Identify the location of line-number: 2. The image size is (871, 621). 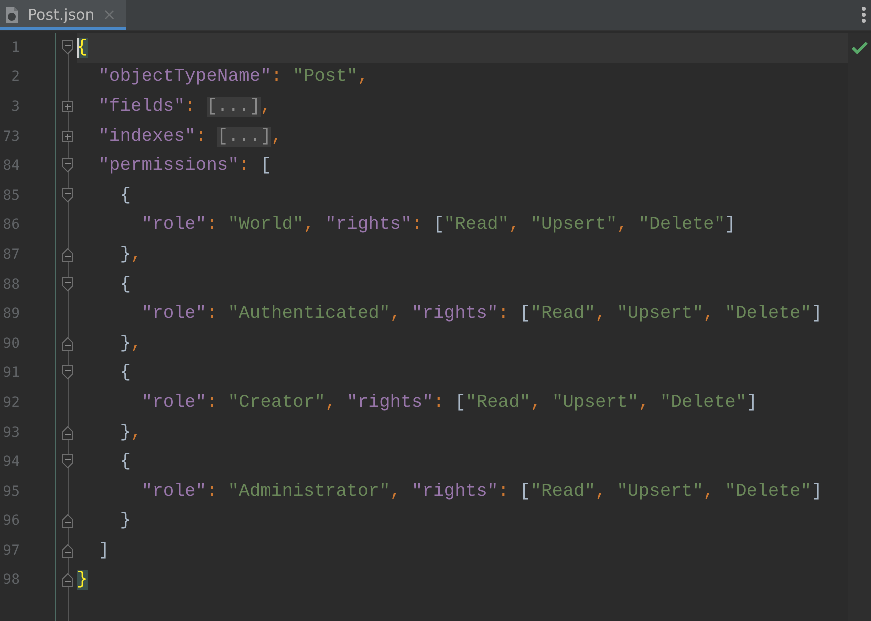
(15, 77).